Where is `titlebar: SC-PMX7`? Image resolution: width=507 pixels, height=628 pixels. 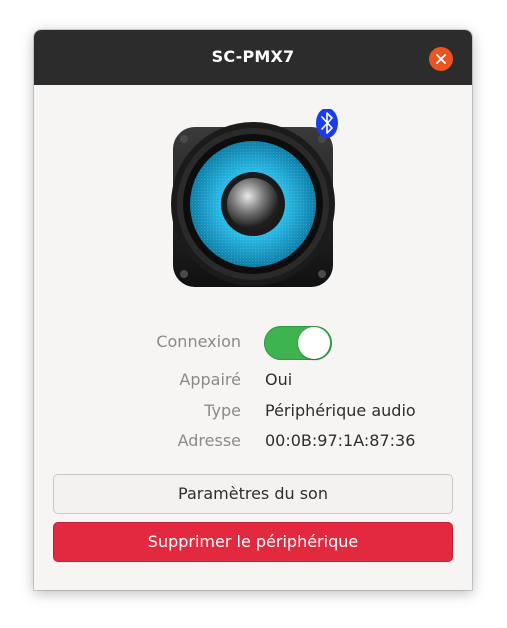
titlebar: SC-PMX7 is located at coordinates (253, 57).